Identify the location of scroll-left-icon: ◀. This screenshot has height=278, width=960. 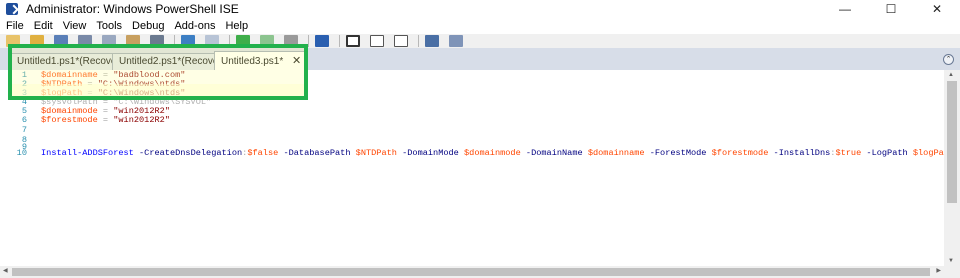
(5, 270).